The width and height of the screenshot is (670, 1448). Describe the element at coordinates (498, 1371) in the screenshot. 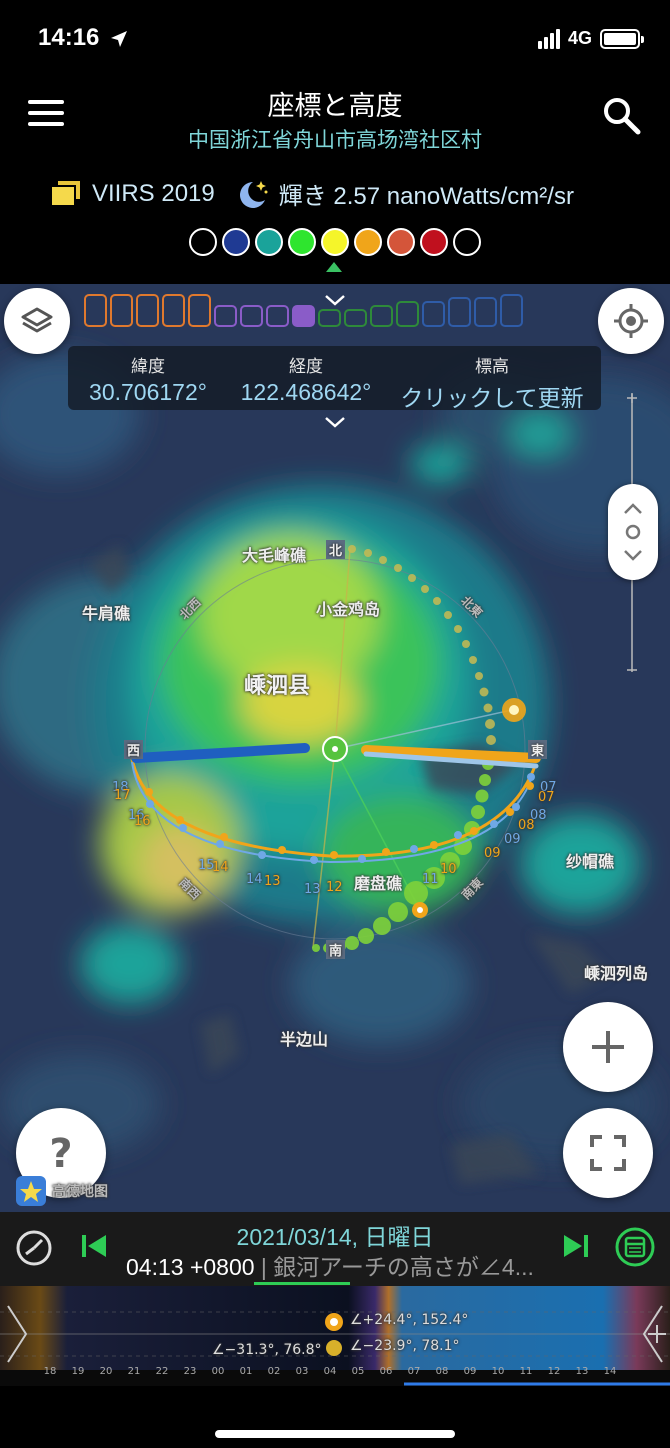

I see `hour-tick: 10` at that location.